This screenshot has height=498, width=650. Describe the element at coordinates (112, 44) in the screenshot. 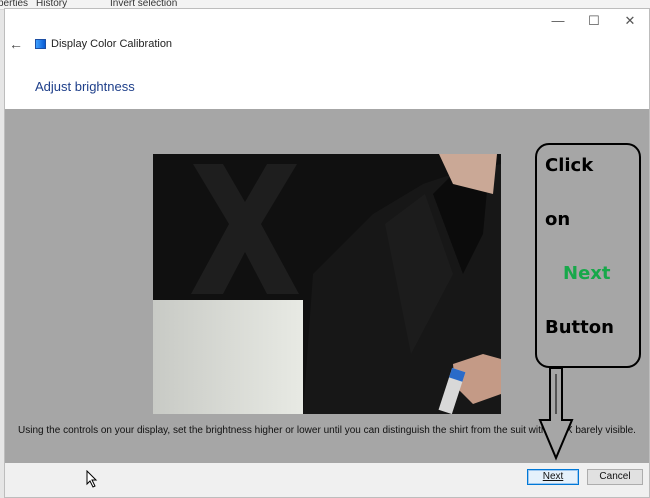

I see `window-title: Display Color Calibration` at that location.